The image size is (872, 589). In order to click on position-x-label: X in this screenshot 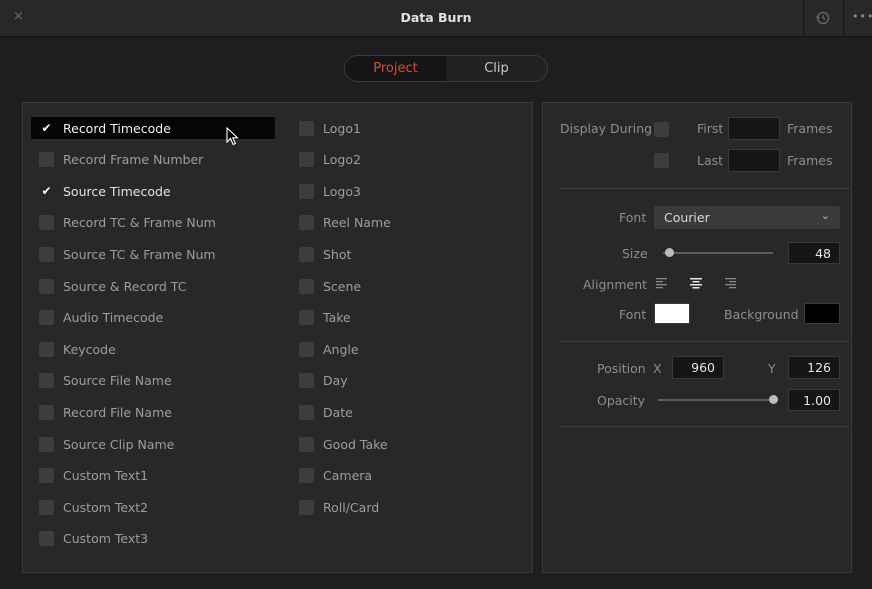, I will do `click(657, 368)`.